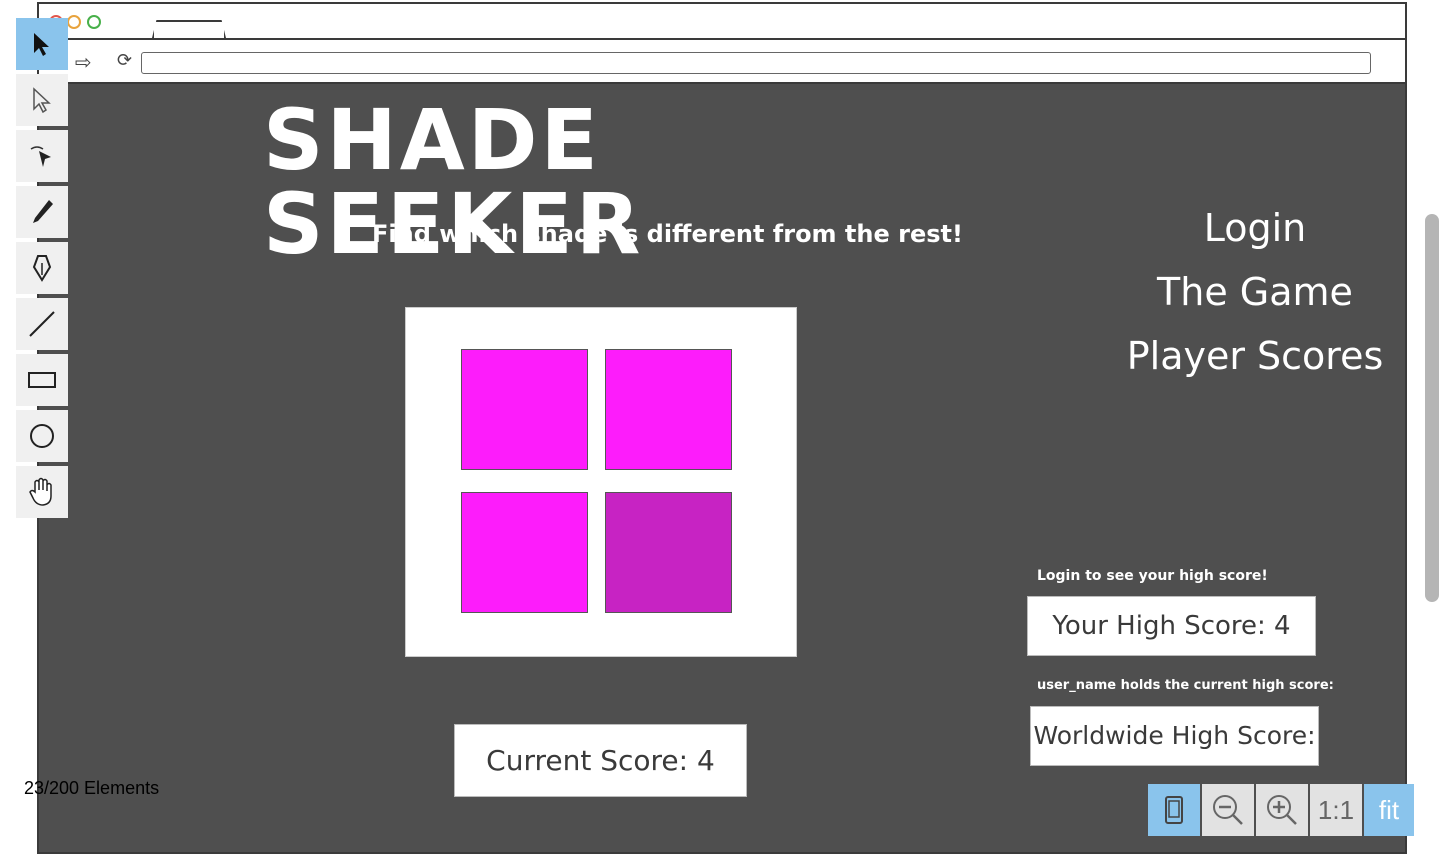  I want to click on game-board, so click(601, 482).